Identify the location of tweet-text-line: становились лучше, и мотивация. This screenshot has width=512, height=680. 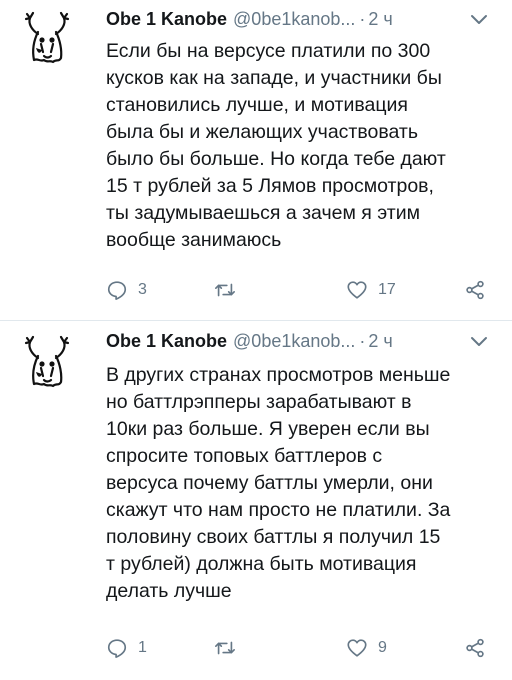
(257, 105).